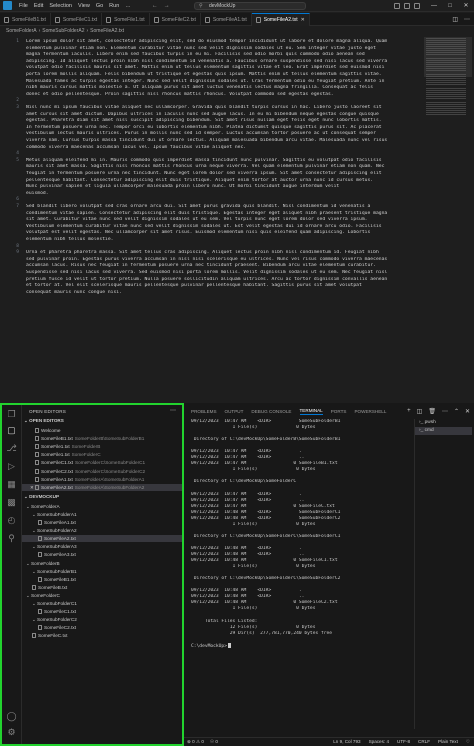 The image size is (474, 746). What do you see at coordinates (99, 6) in the screenshot?
I see `menu-item: Go` at bounding box center [99, 6].